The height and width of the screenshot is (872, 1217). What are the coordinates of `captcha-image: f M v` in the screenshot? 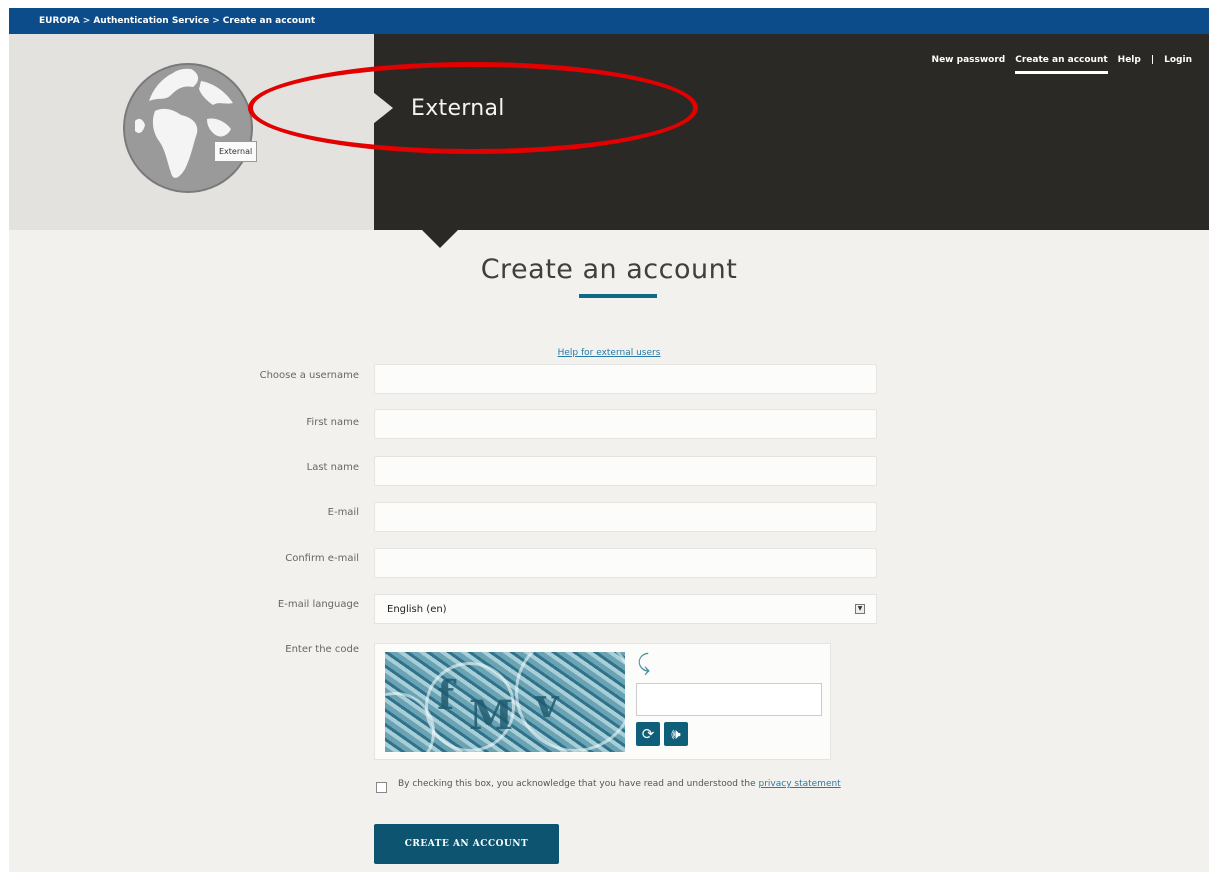 It's located at (505, 702).